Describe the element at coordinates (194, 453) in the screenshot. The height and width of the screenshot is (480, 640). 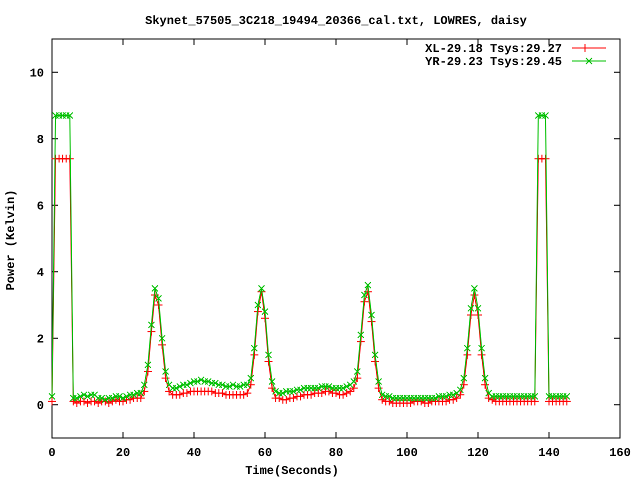
I see `tick-label: 40` at that location.